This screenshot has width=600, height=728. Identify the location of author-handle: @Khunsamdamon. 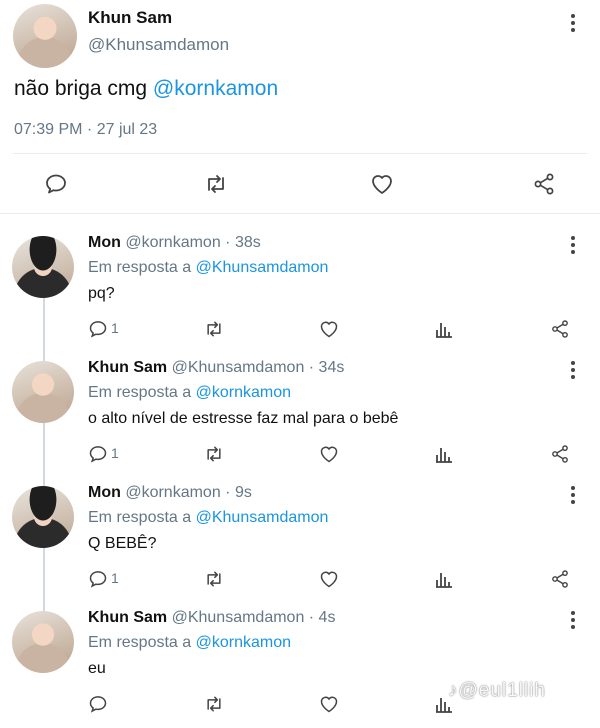
(158, 45).